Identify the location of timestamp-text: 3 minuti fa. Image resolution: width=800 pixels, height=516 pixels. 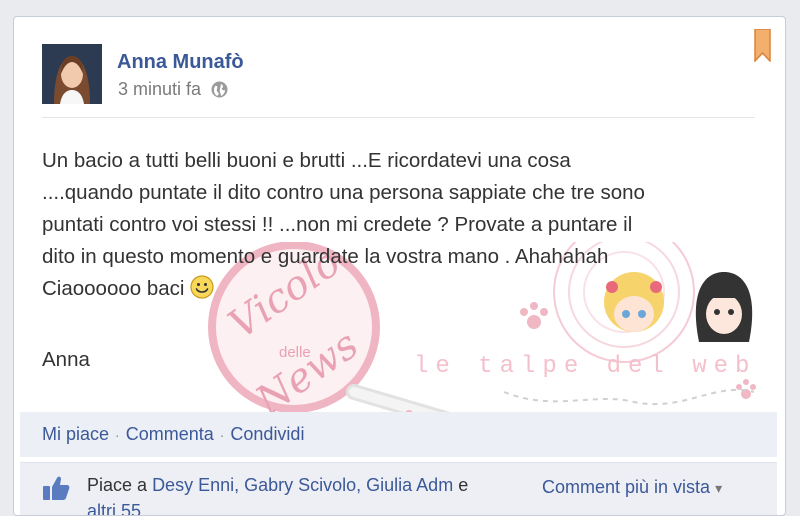
(159, 89).